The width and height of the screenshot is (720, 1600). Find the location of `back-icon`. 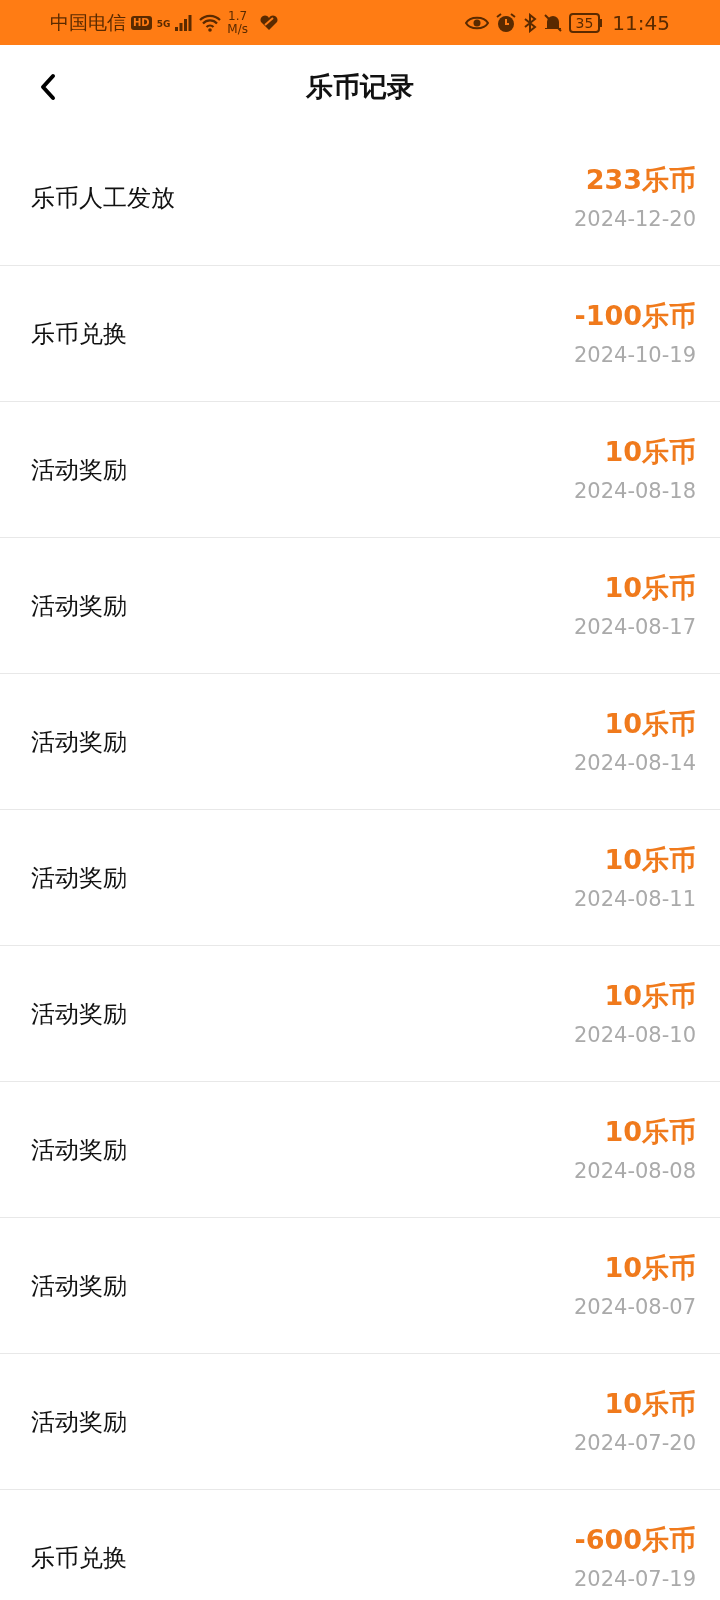

back-icon is located at coordinates (48, 87).